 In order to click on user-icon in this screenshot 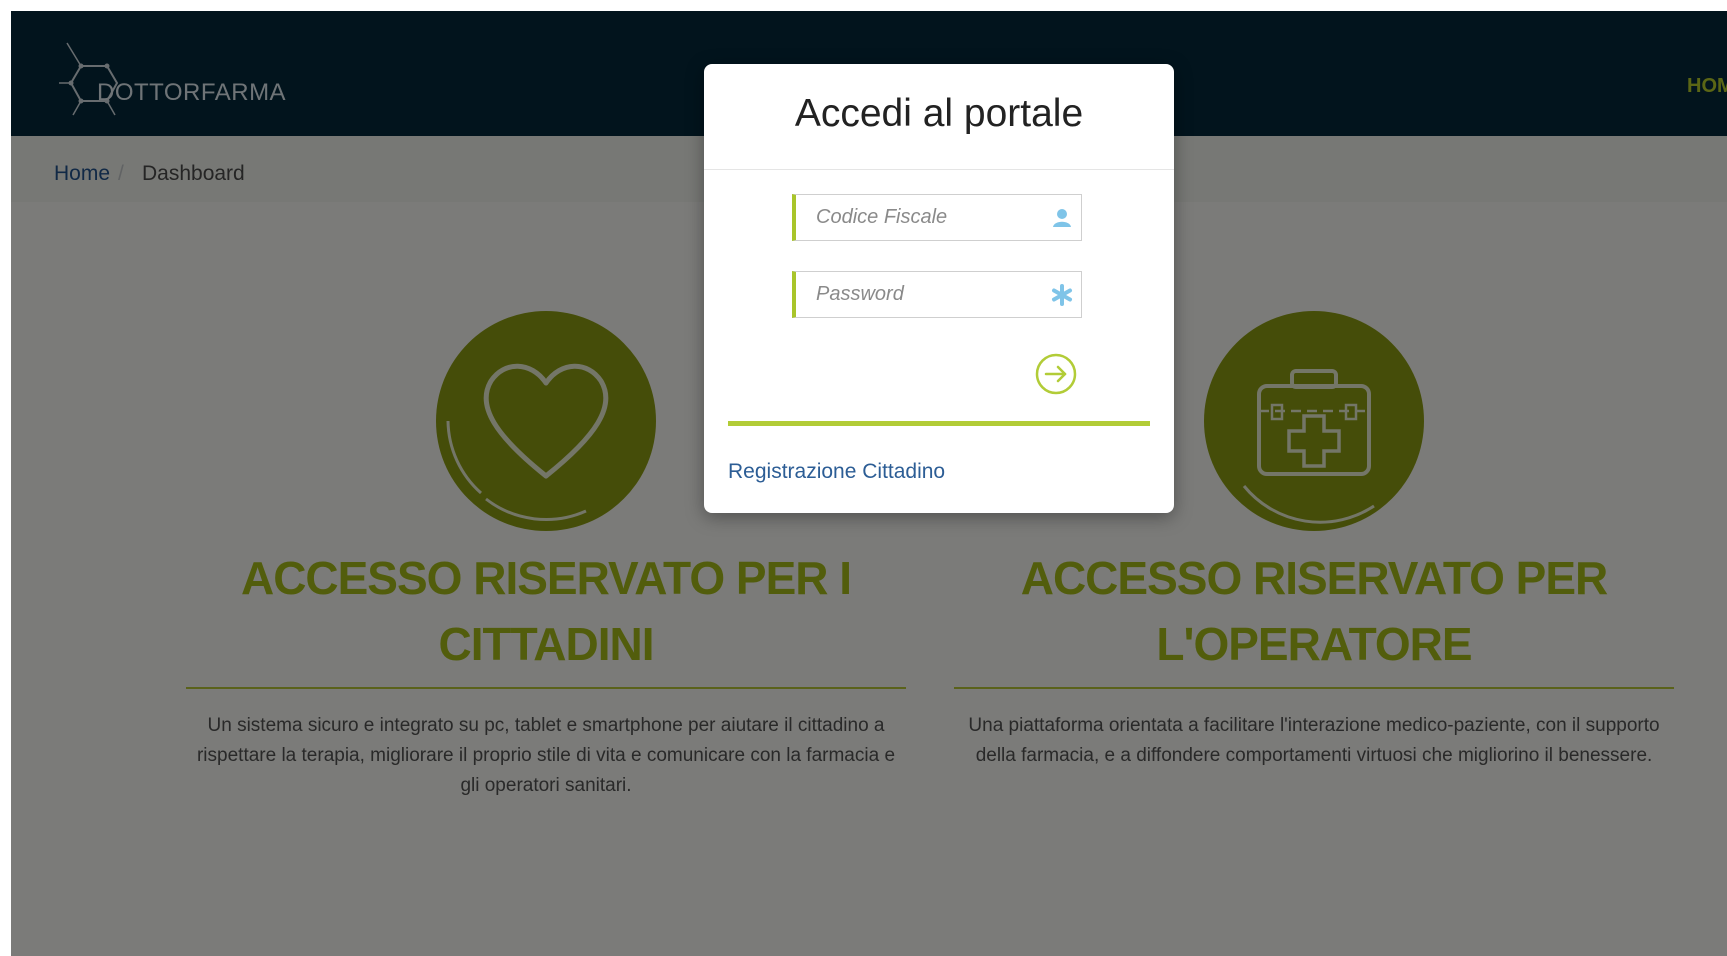, I will do `click(1062, 218)`.